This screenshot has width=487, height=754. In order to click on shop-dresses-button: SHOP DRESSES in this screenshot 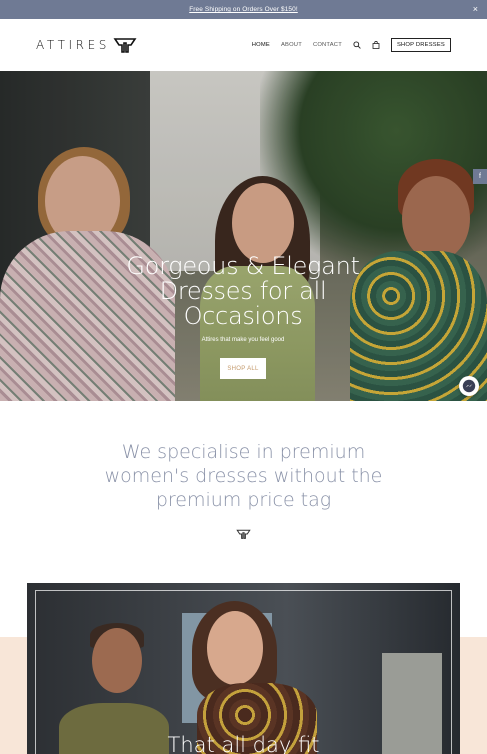, I will do `click(420, 45)`.